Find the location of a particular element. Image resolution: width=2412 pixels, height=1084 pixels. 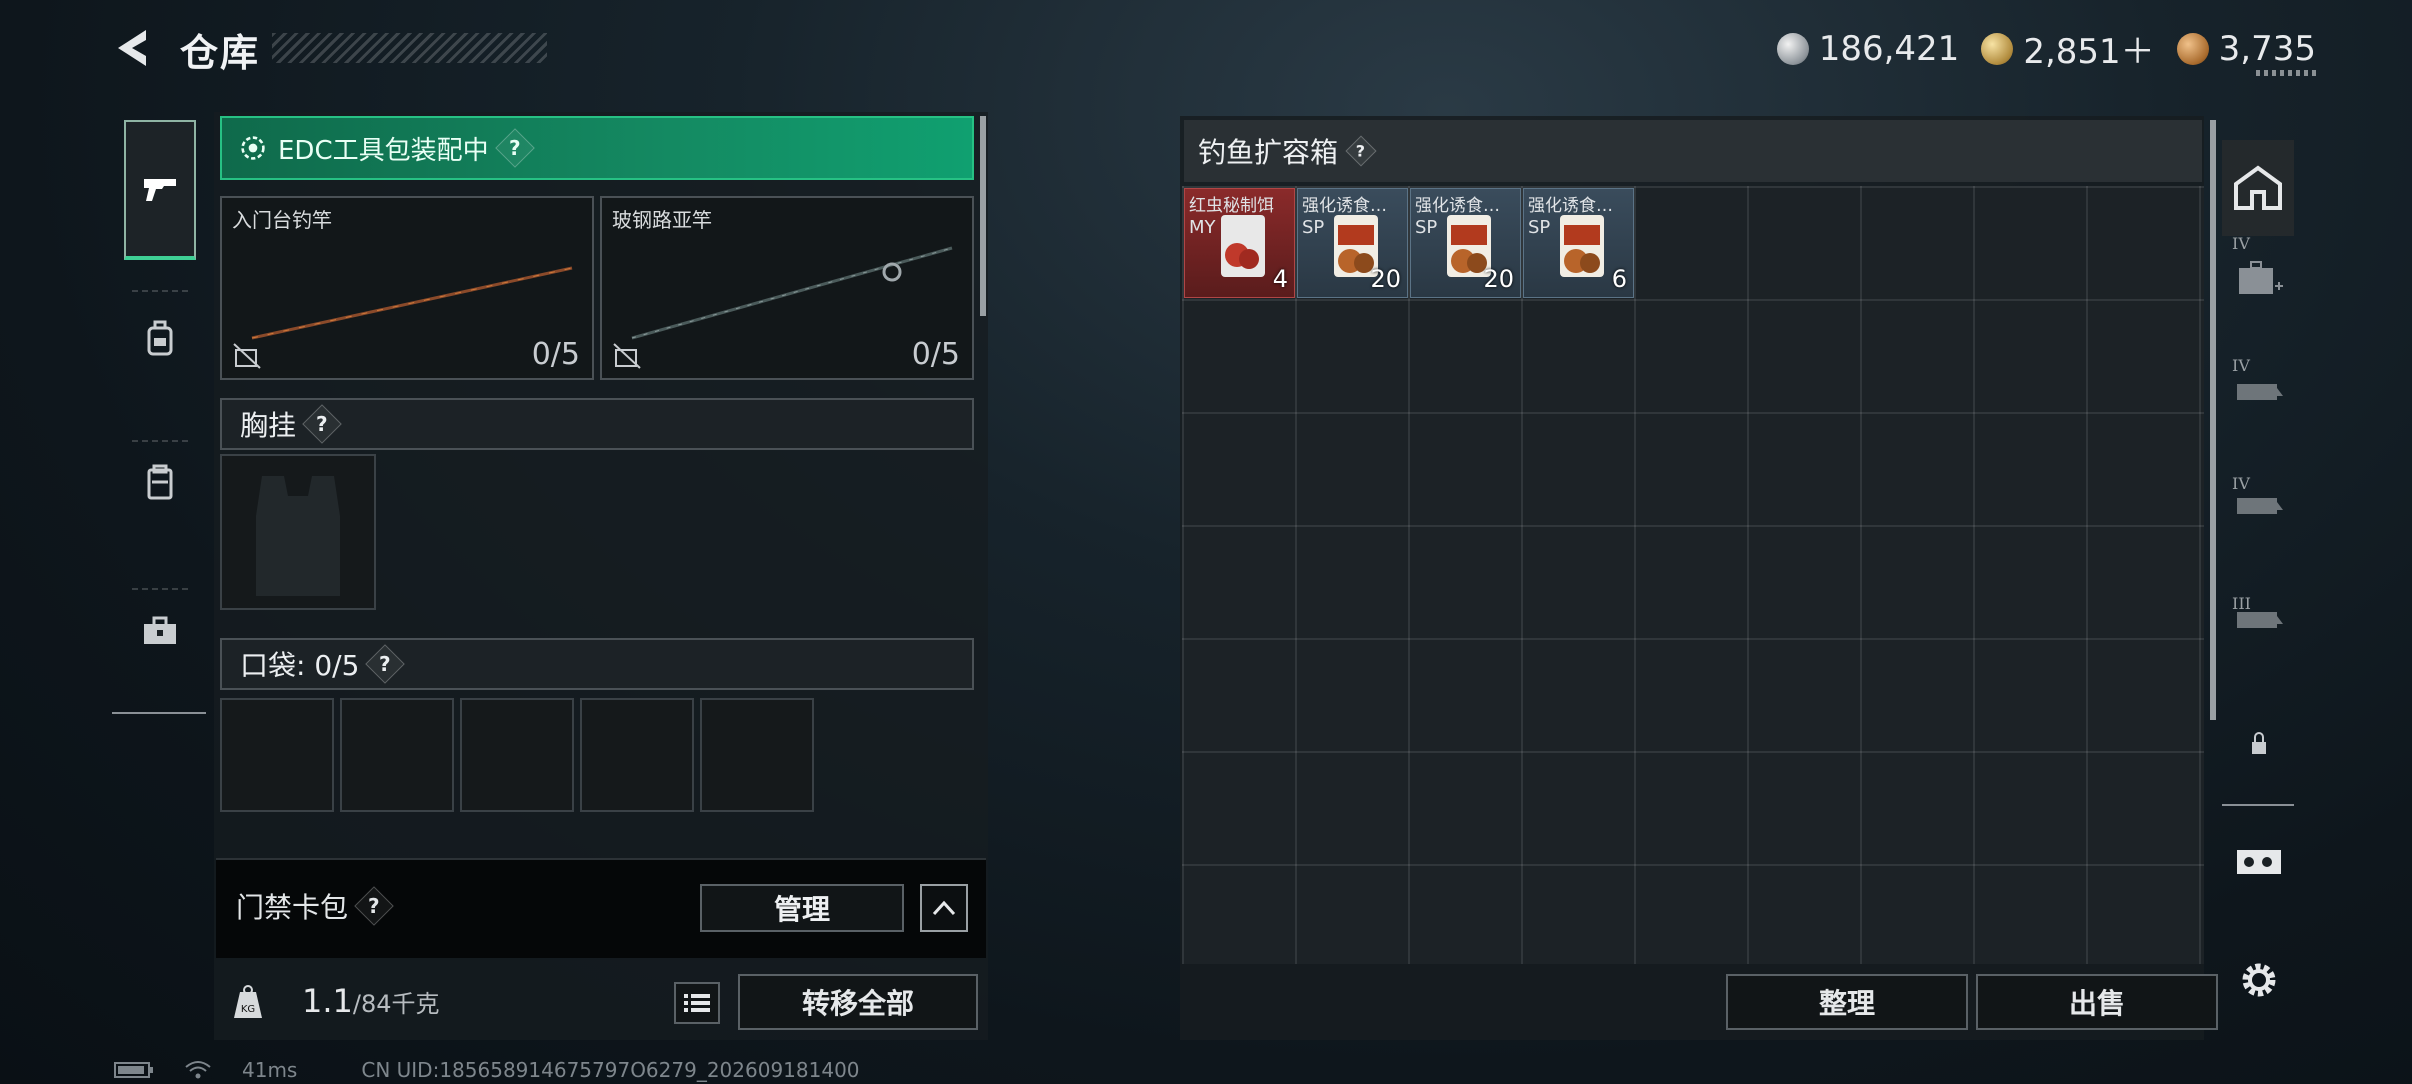

pistol-icon is located at coordinates (160, 190).